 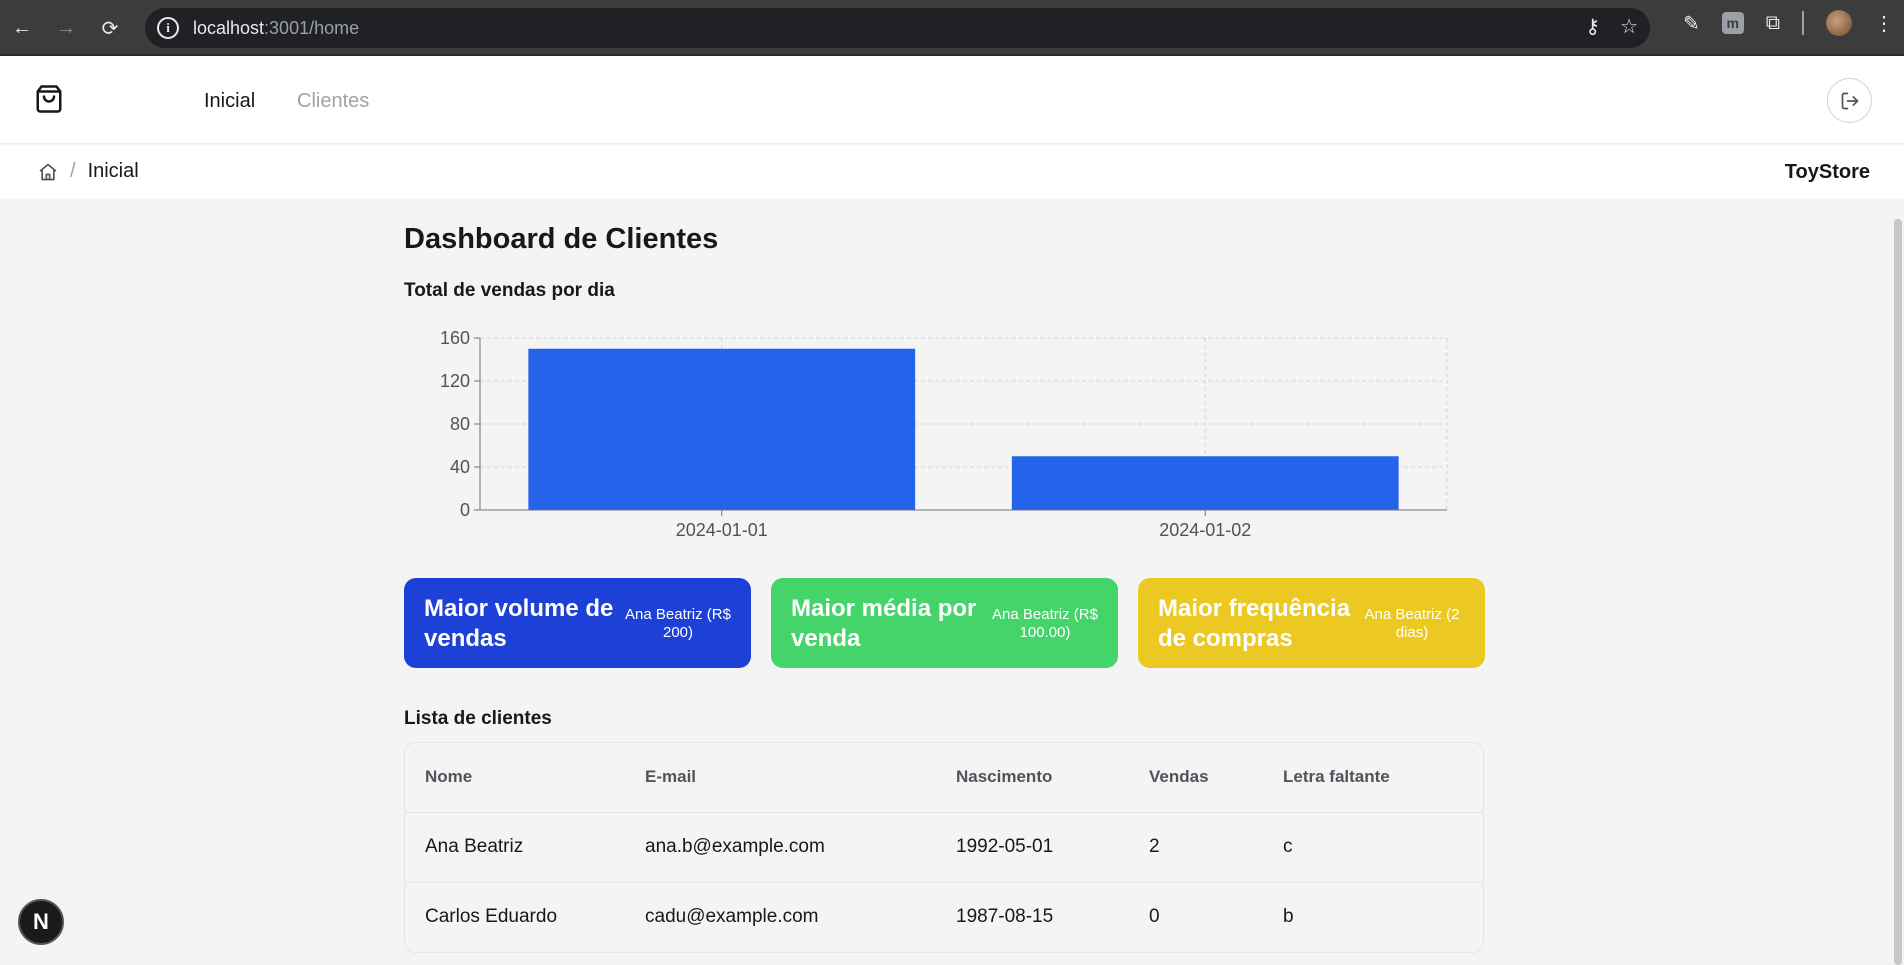 What do you see at coordinates (1412, 623) in the screenshot?
I see `card-frequency-value: Ana Beatriz (2 dias)` at bounding box center [1412, 623].